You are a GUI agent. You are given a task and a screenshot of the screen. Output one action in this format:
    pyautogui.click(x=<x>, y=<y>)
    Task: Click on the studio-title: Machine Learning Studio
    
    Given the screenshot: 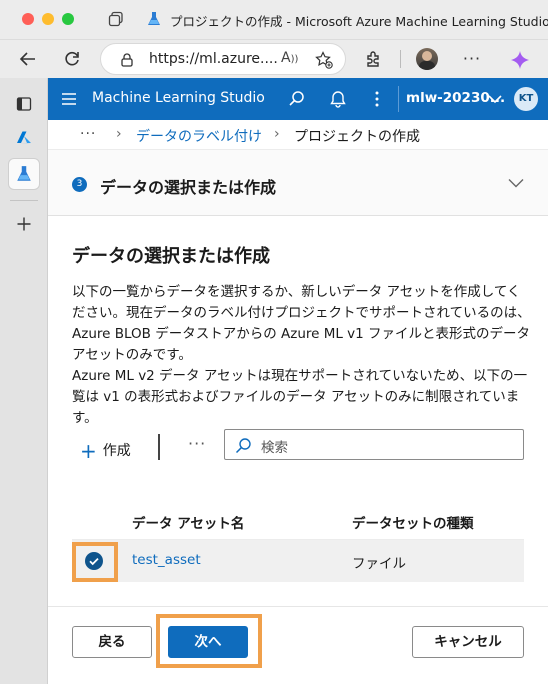 What is the action you would take?
    pyautogui.click(x=178, y=98)
    